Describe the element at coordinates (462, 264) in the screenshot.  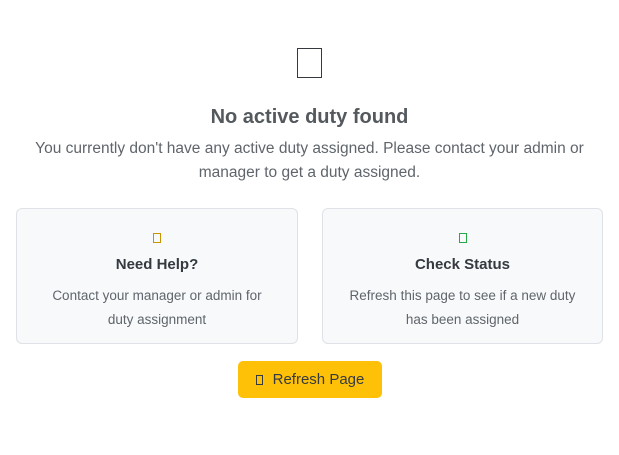
I see `check-status-title: Check Status` at that location.